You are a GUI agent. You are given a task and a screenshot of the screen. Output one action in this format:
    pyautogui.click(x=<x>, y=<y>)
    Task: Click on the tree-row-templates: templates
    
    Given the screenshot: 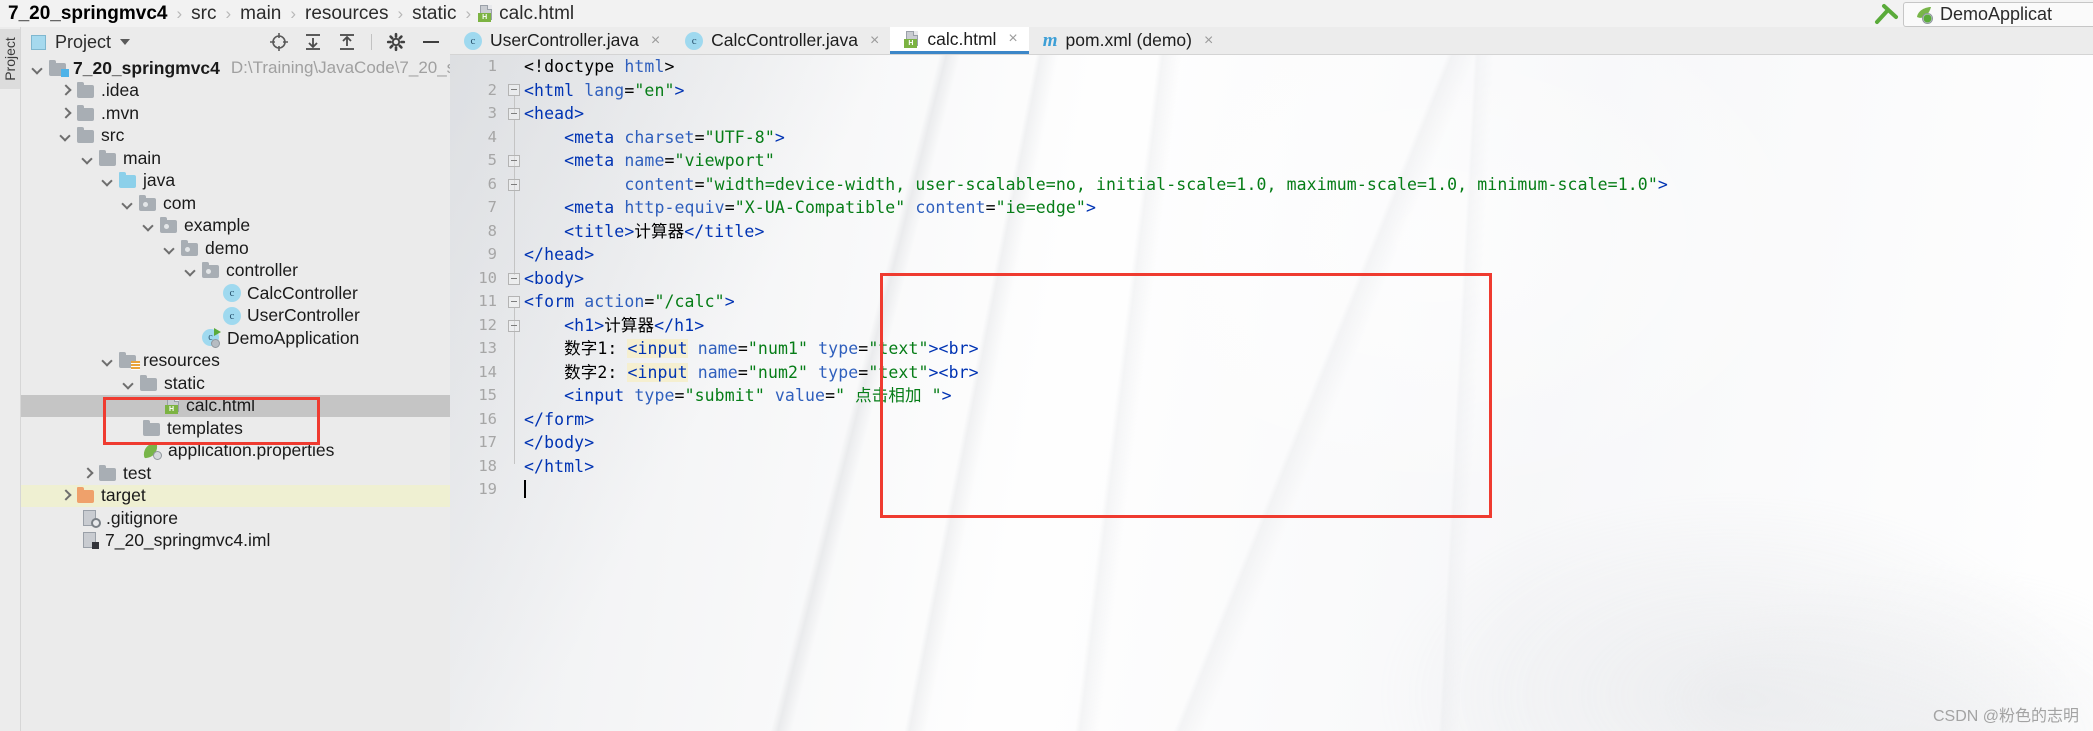 What is the action you would take?
    pyautogui.click(x=235, y=428)
    